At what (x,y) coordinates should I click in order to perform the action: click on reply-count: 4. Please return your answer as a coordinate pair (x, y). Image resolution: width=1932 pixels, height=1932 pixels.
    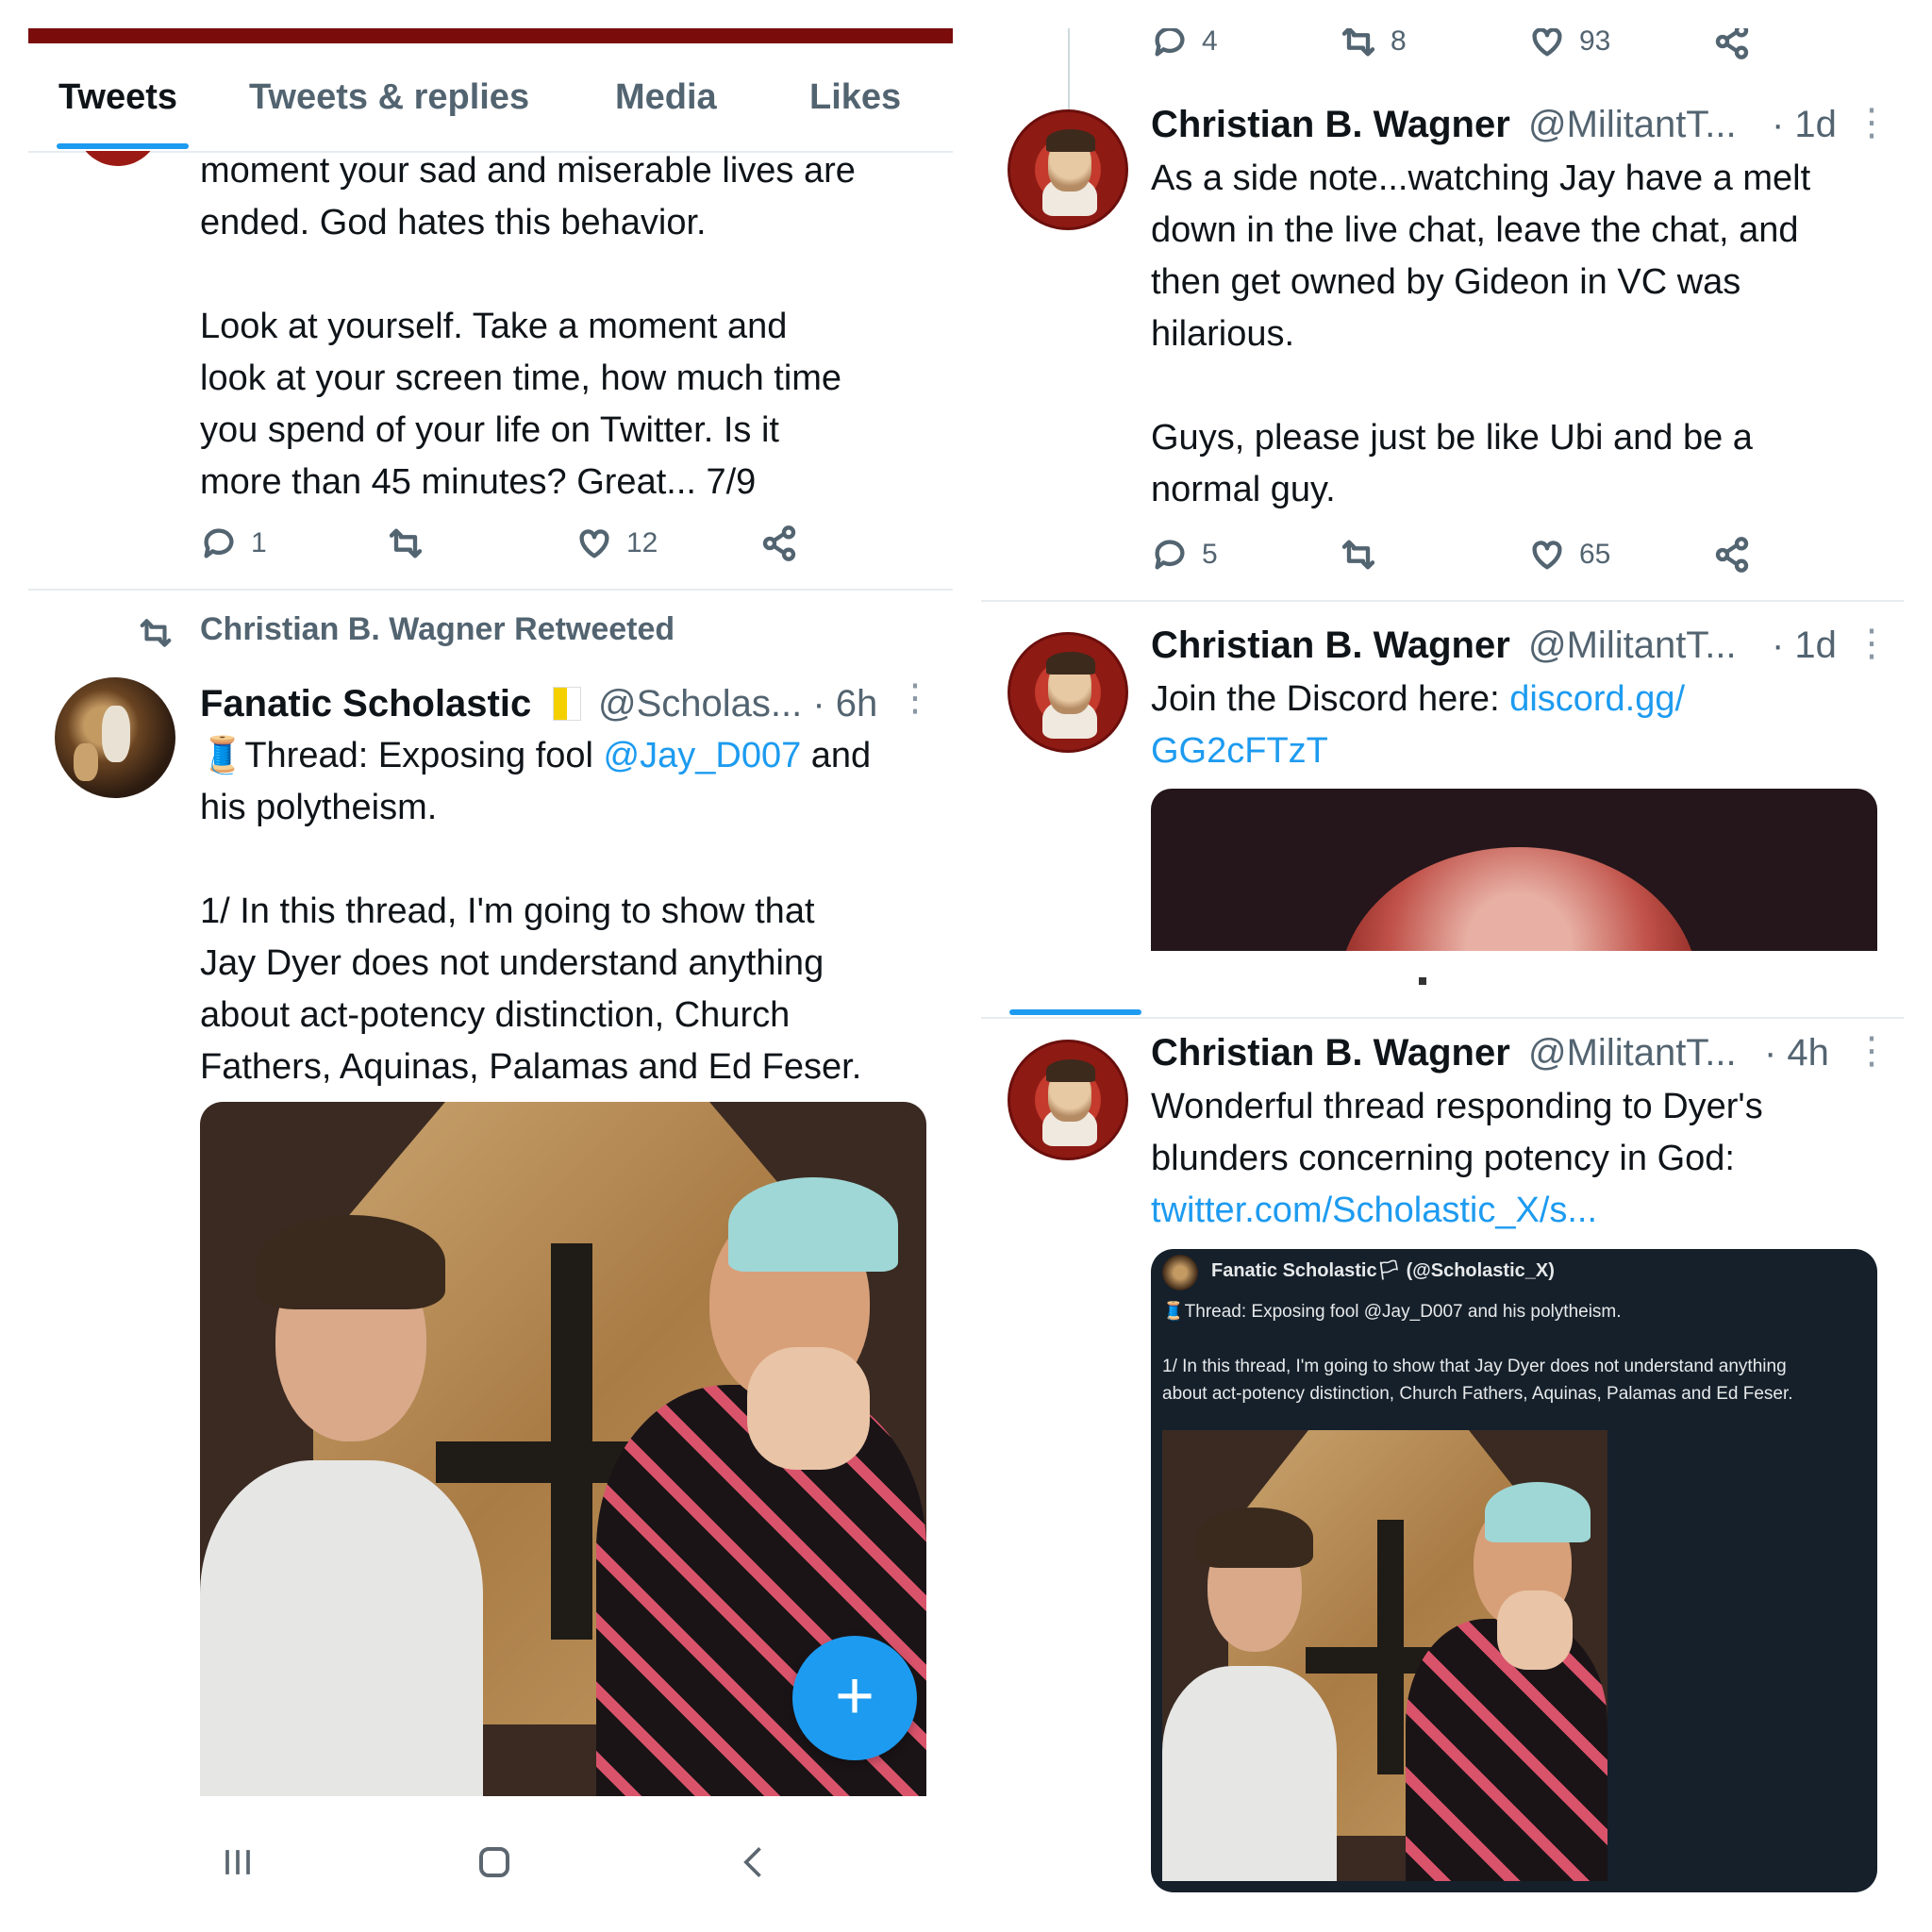
    Looking at the image, I should click on (1210, 42).